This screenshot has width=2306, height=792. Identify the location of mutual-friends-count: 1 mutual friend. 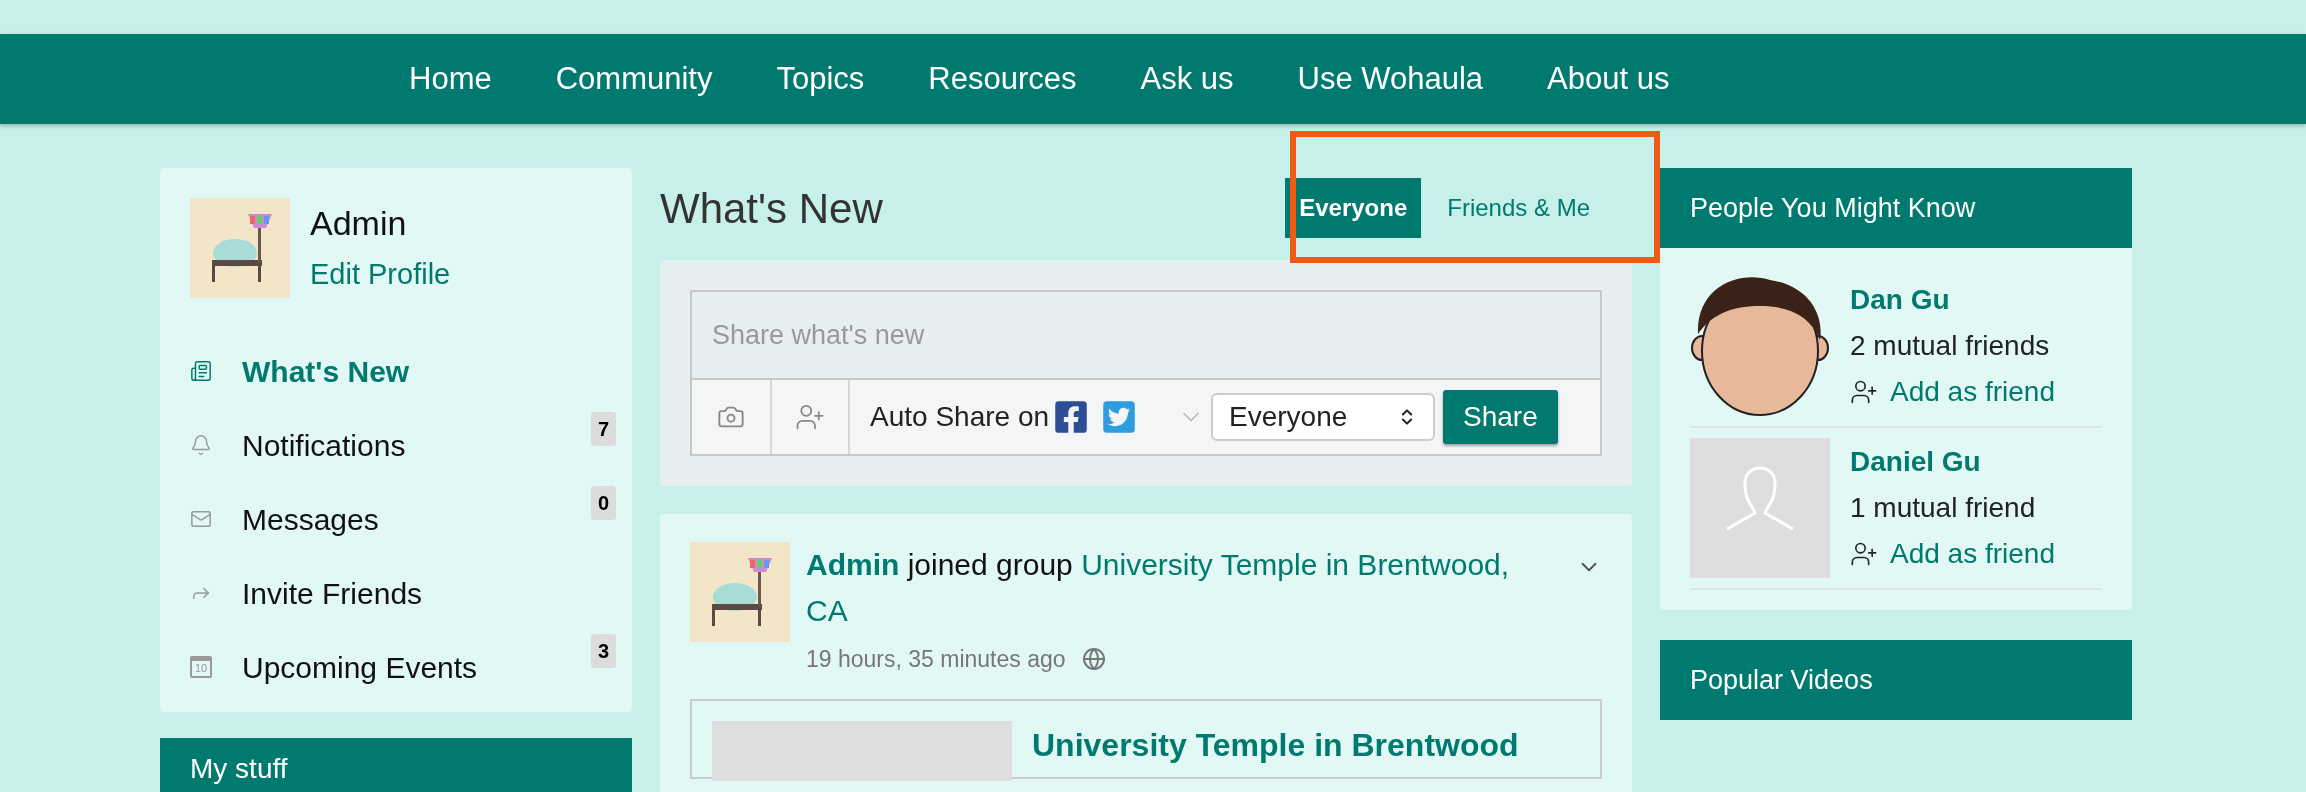
(1943, 508).